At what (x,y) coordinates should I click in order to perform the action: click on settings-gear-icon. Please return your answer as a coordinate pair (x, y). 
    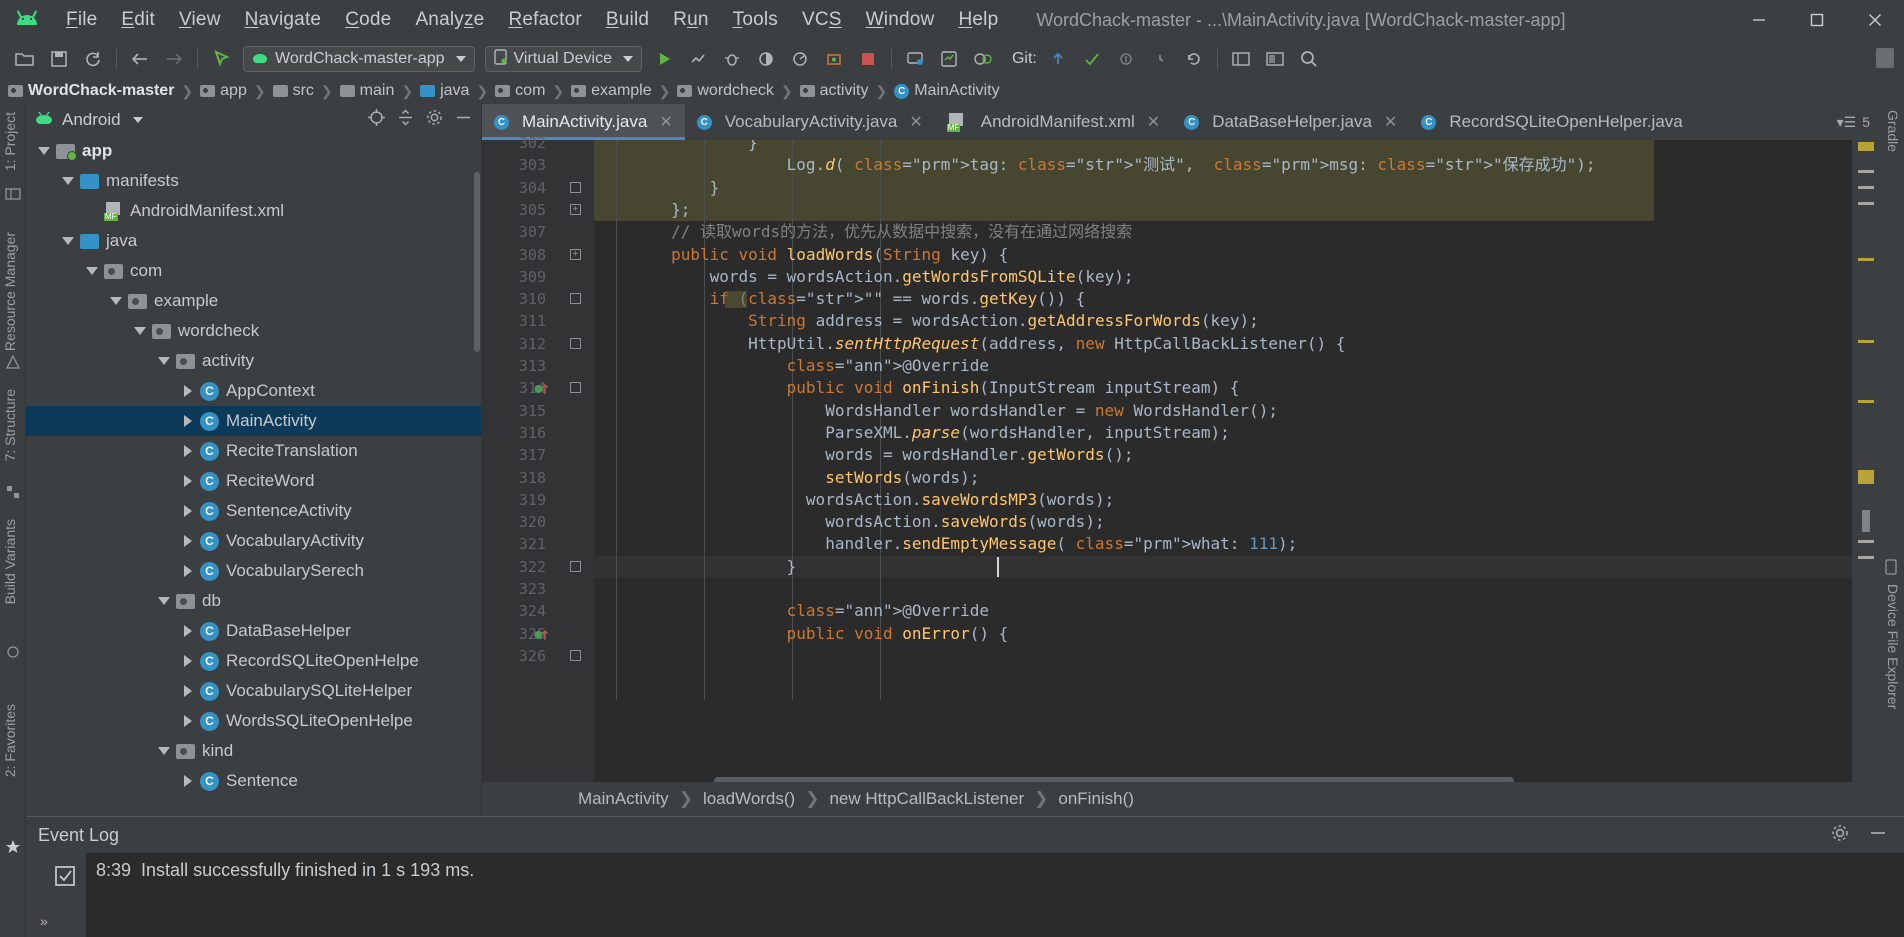
    Looking at the image, I should click on (434, 120).